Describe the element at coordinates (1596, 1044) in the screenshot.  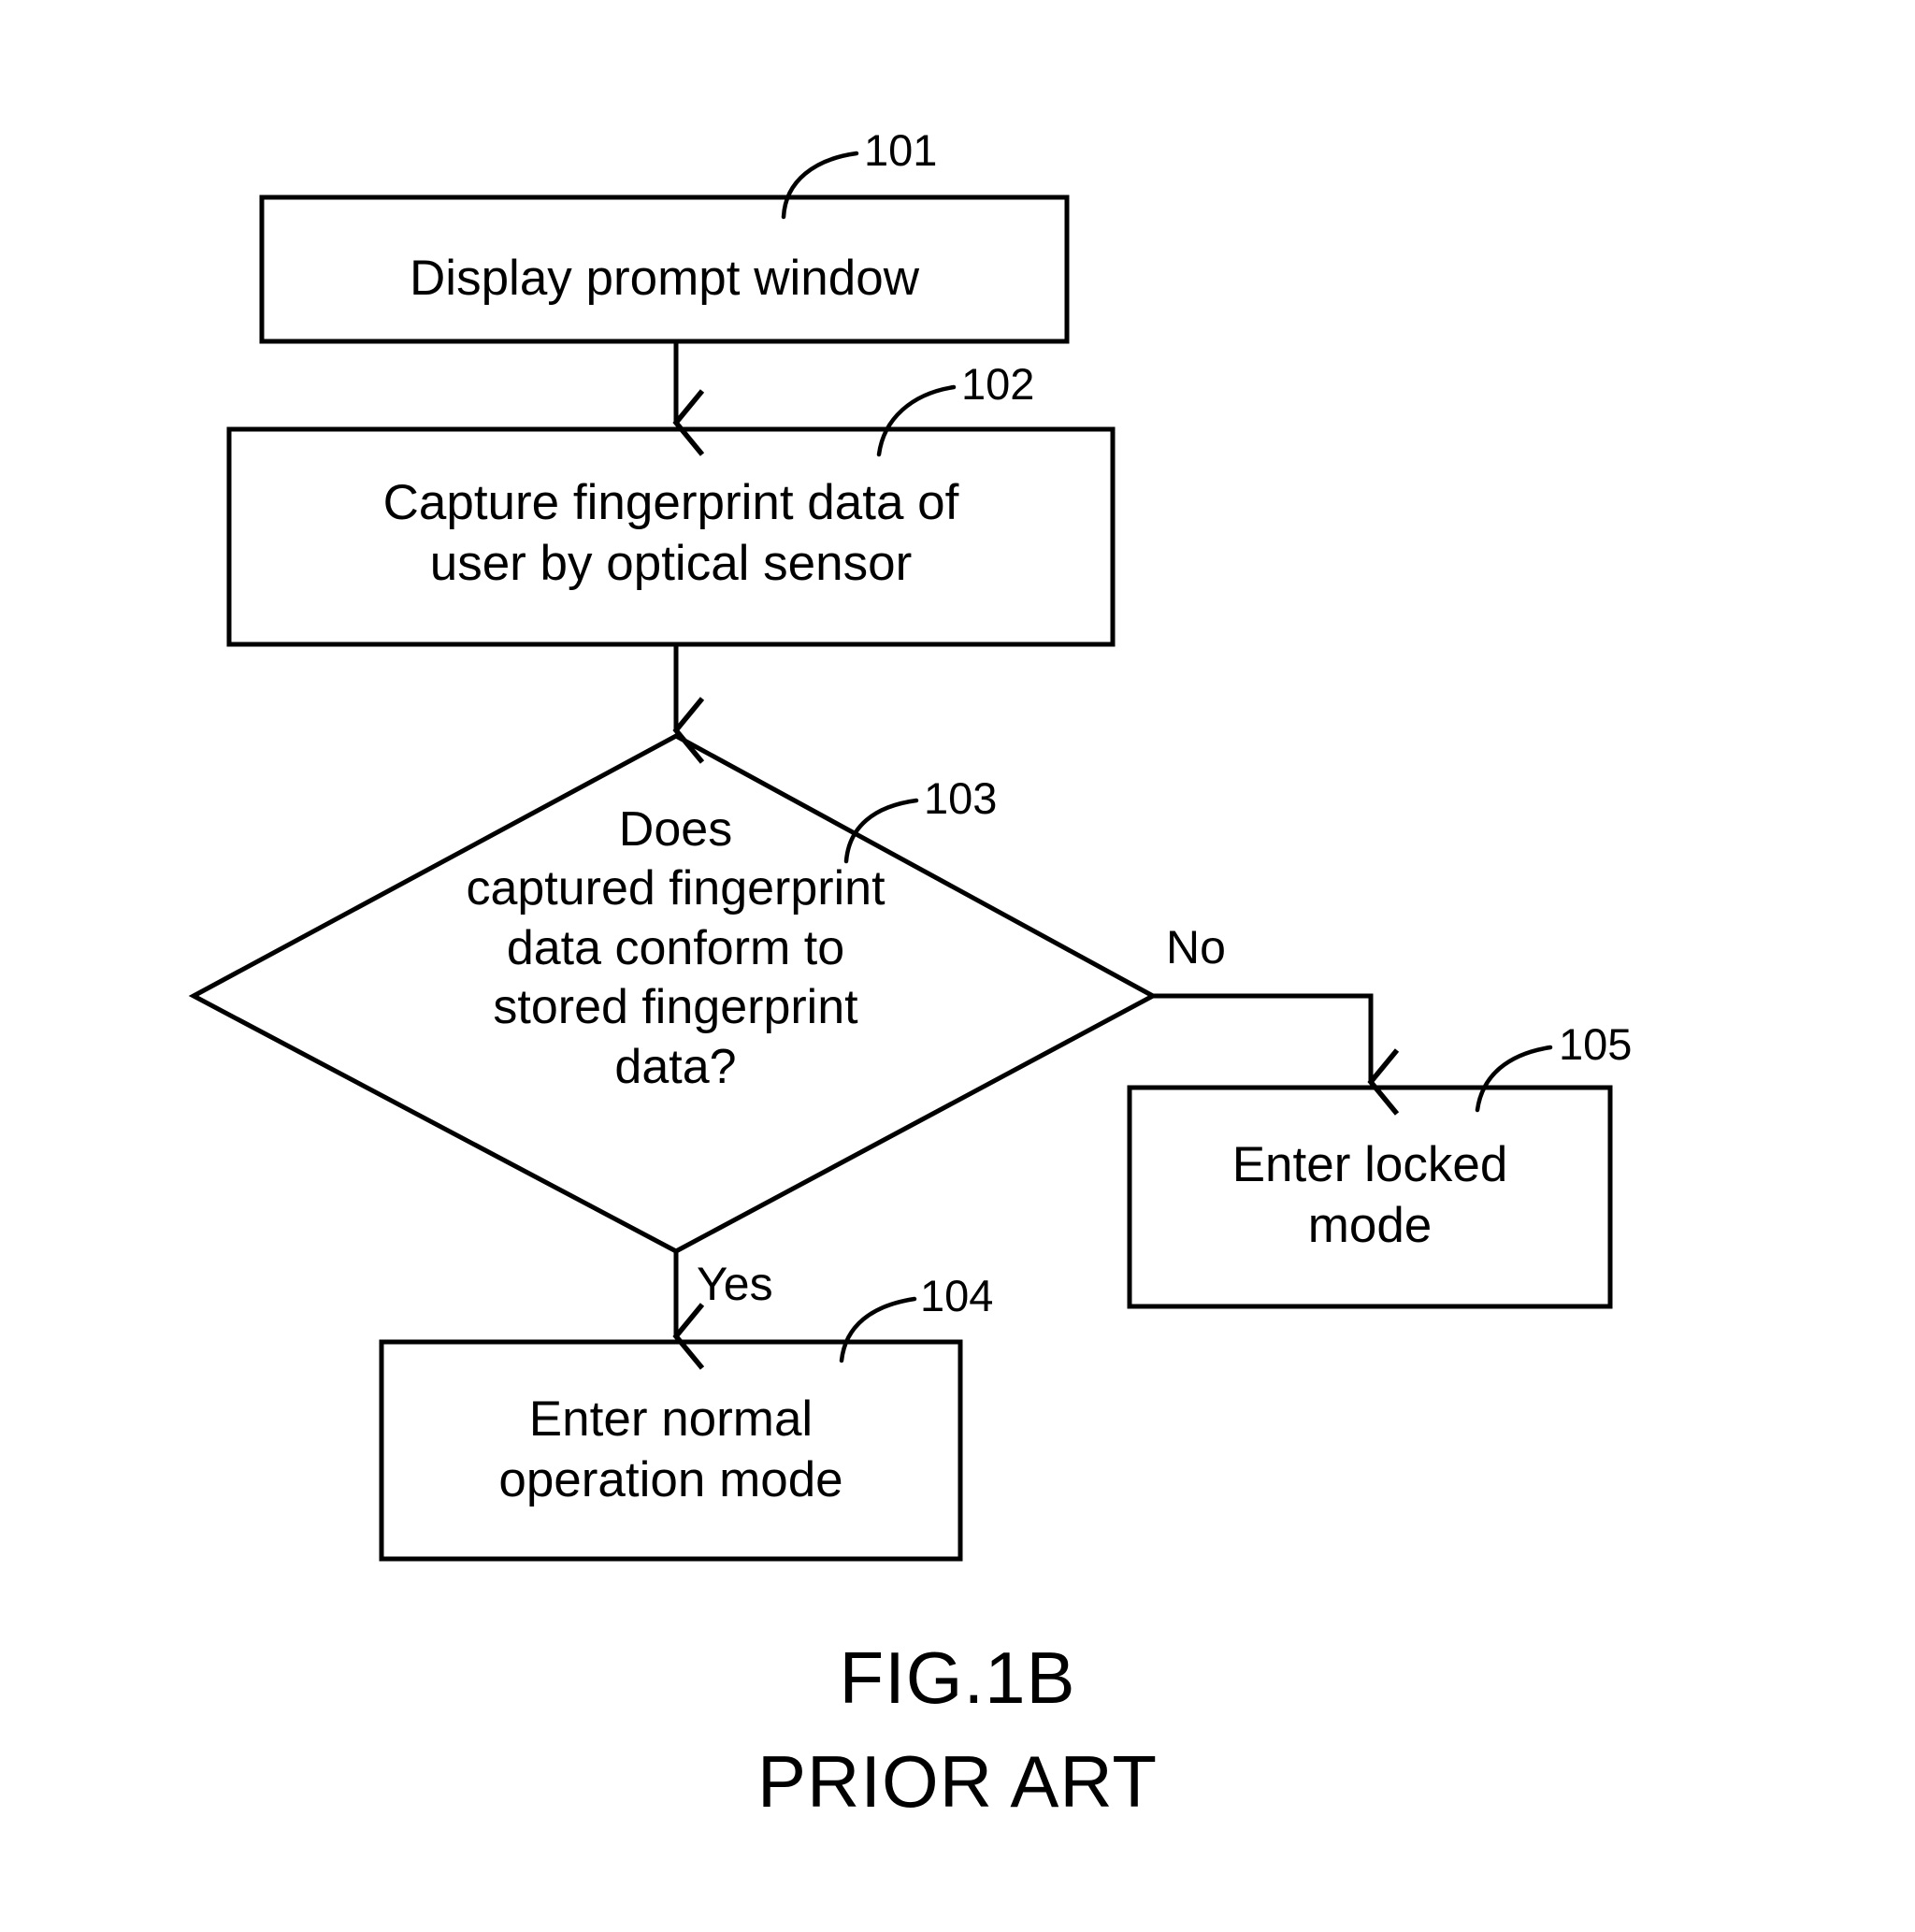
I see `reference-numeral-105: 105` at that location.